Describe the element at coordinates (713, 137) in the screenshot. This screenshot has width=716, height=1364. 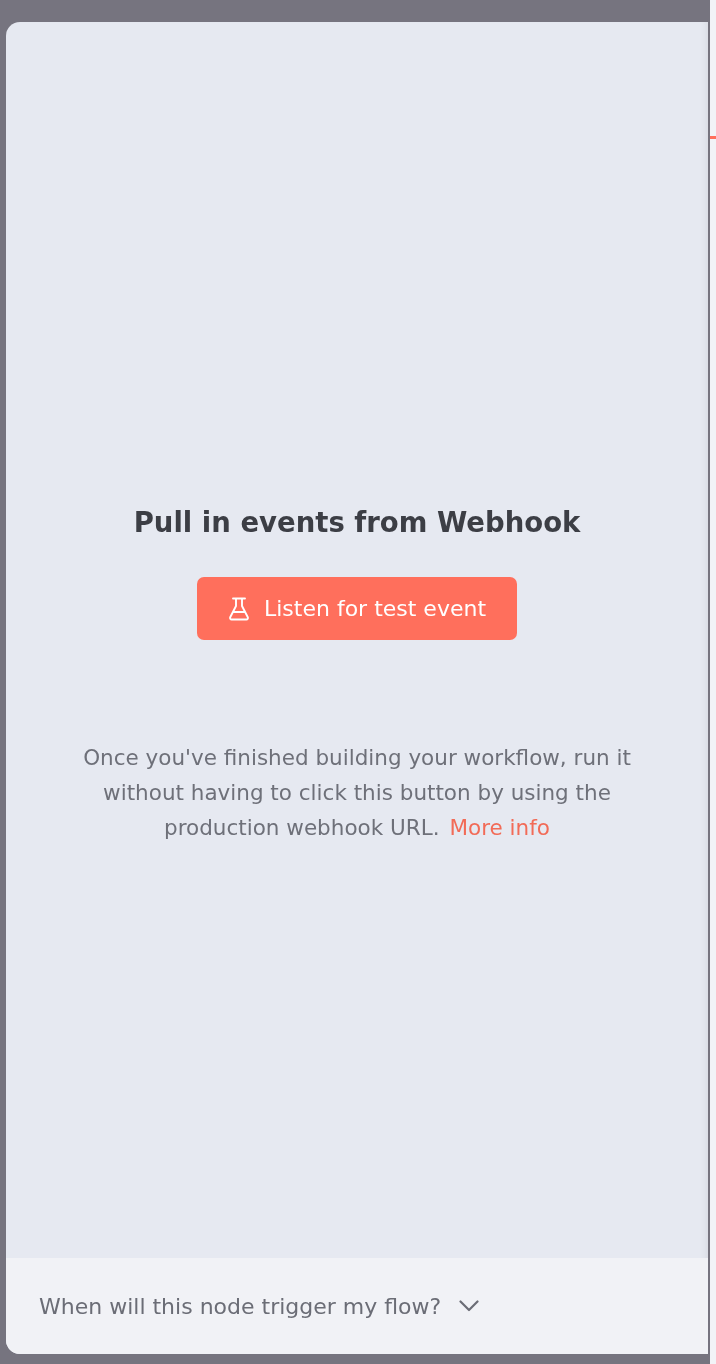
I see `accent-mark` at that location.